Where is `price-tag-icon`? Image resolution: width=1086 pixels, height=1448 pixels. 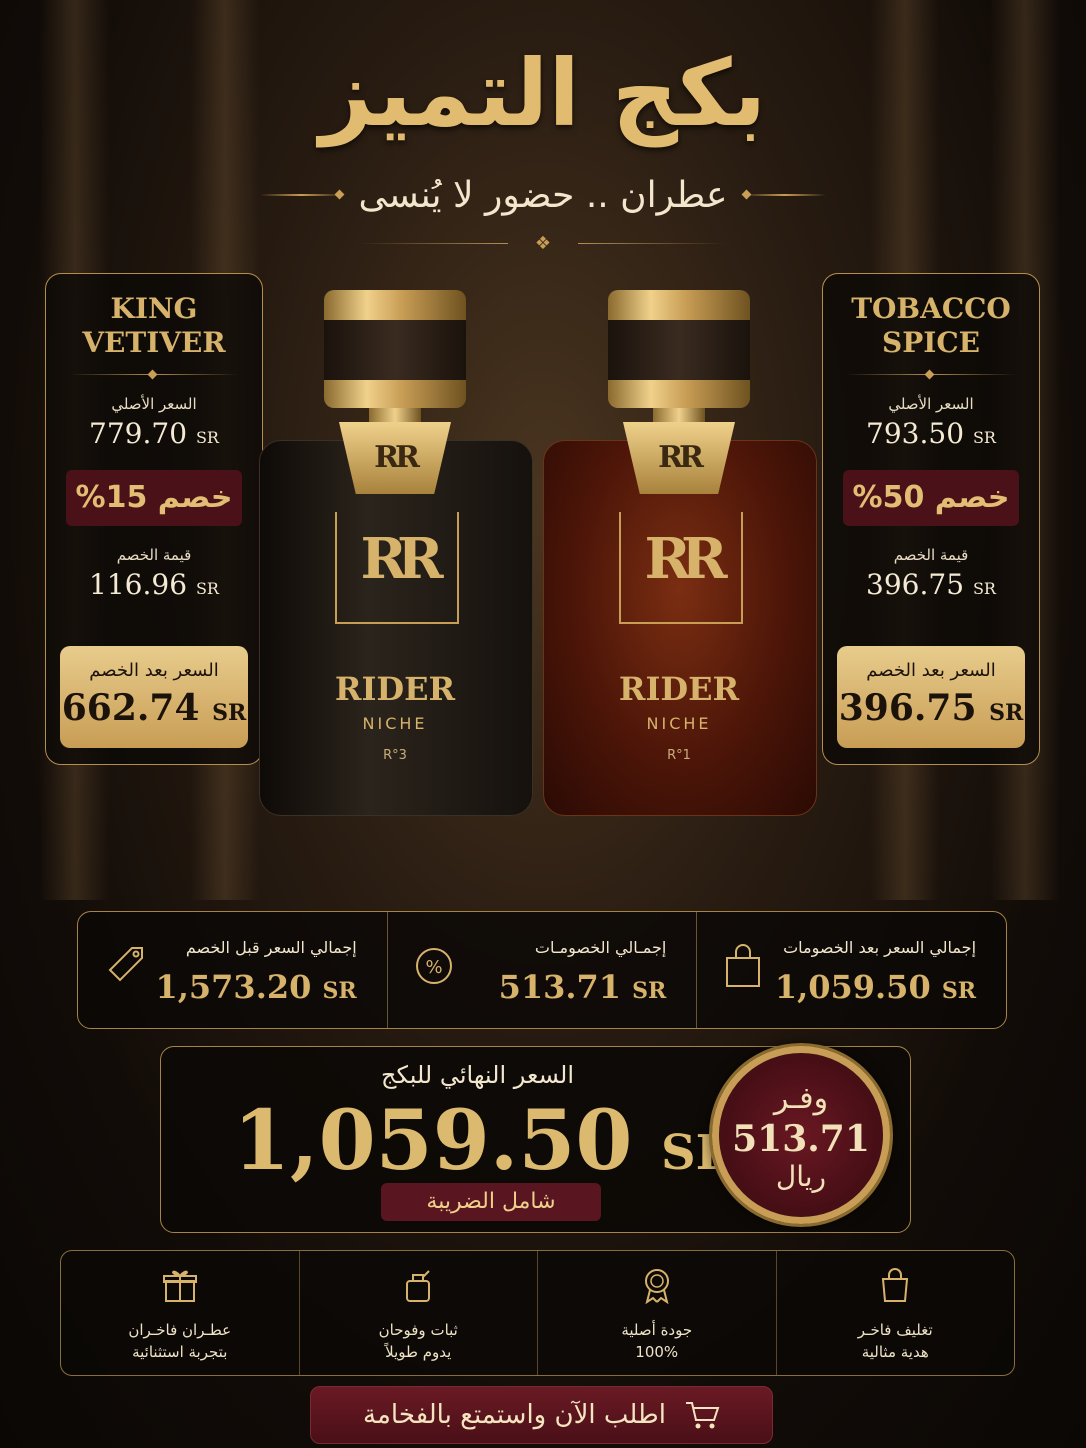
price-tag-icon is located at coordinates (125, 964).